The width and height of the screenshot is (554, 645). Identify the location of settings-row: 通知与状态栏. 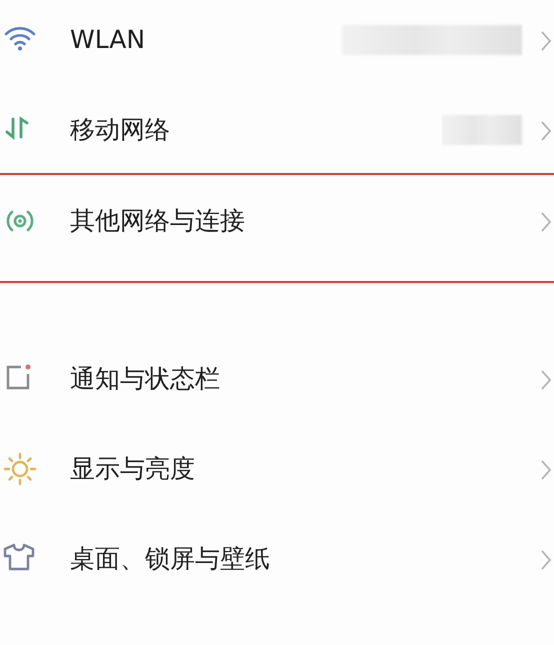
(277, 379).